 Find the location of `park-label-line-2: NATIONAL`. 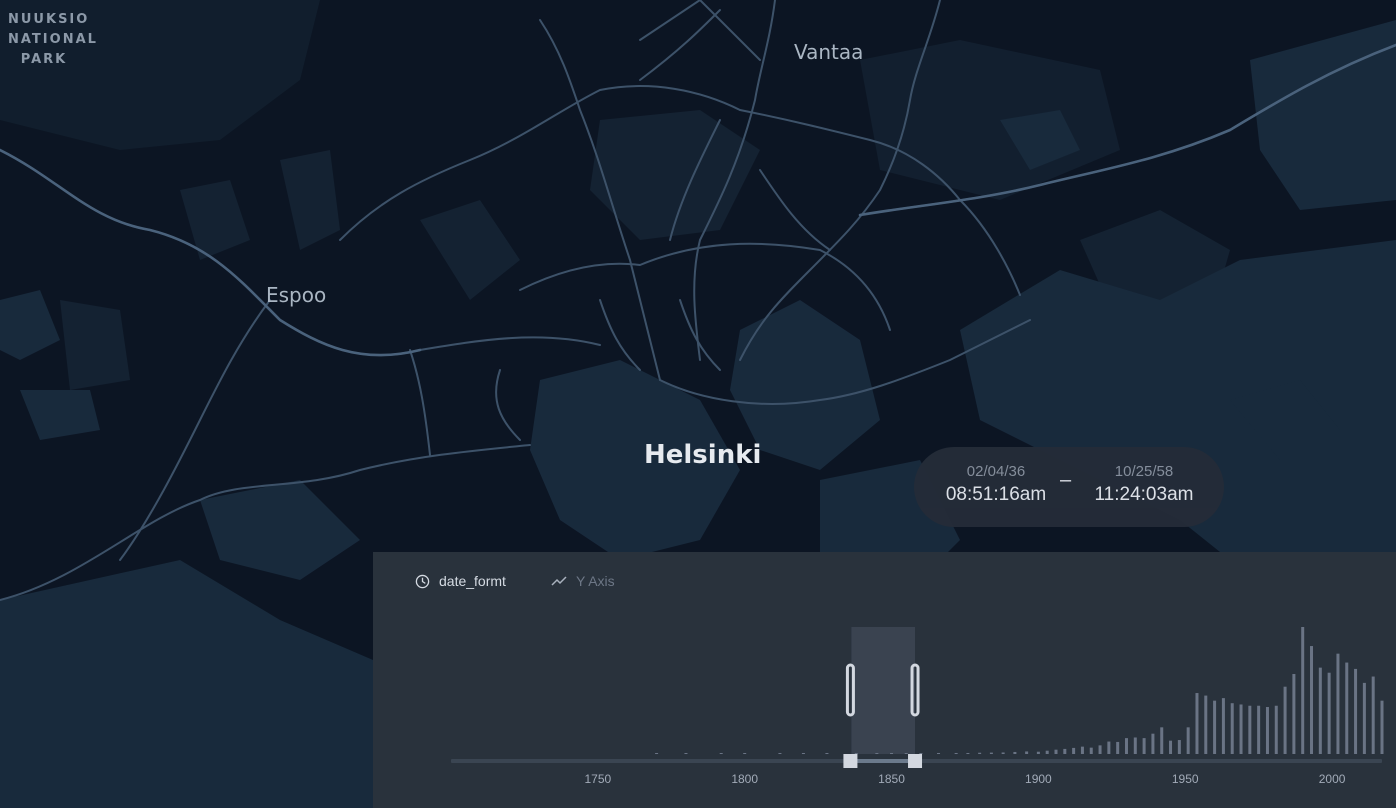

park-label-line-2: NATIONAL is located at coordinates (53, 39).